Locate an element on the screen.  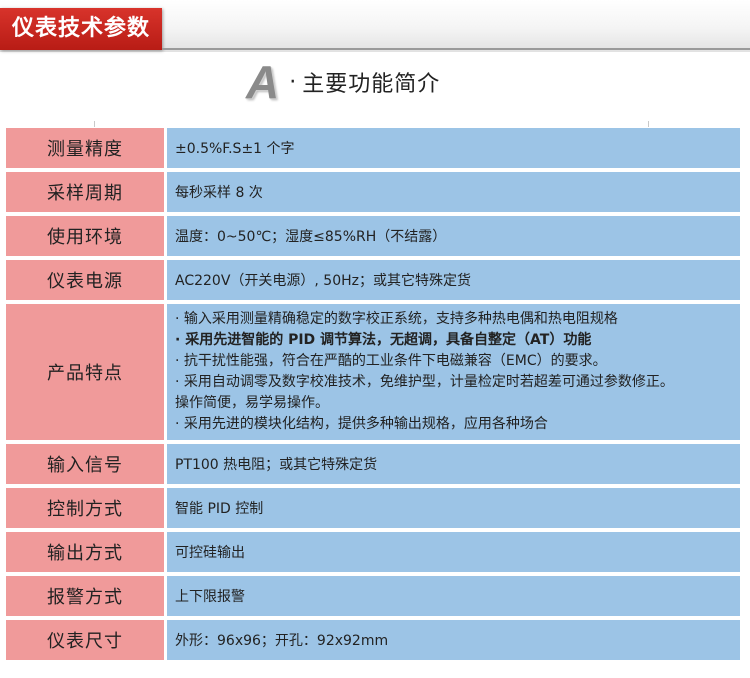
section-heading: A · 主要功能简介 is located at coordinates (343, 82).